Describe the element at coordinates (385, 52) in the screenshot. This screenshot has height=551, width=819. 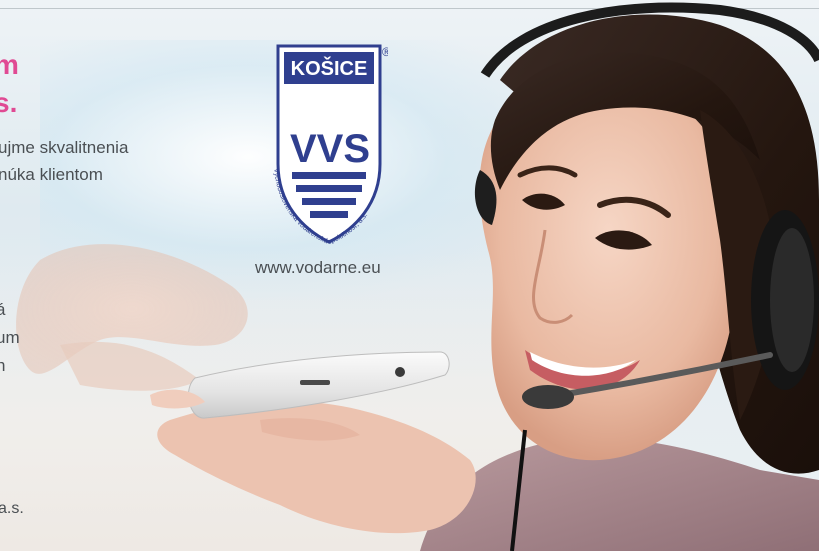
I see `registered-mark: ®` at that location.